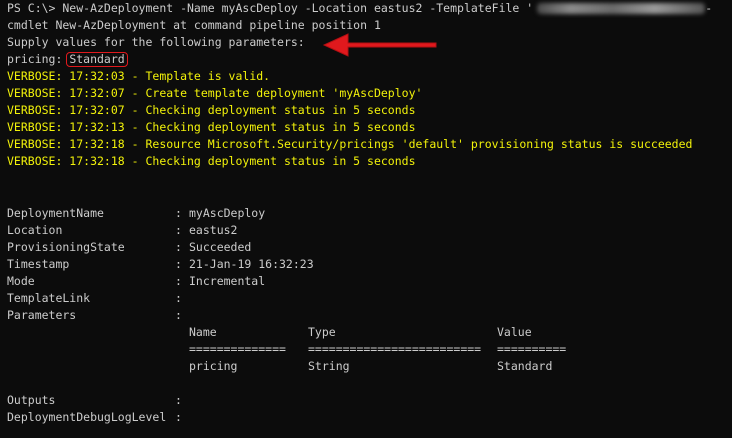  What do you see at coordinates (203, 332) in the screenshot?
I see `table-header-name: Name` at bounding box center [203, 332].